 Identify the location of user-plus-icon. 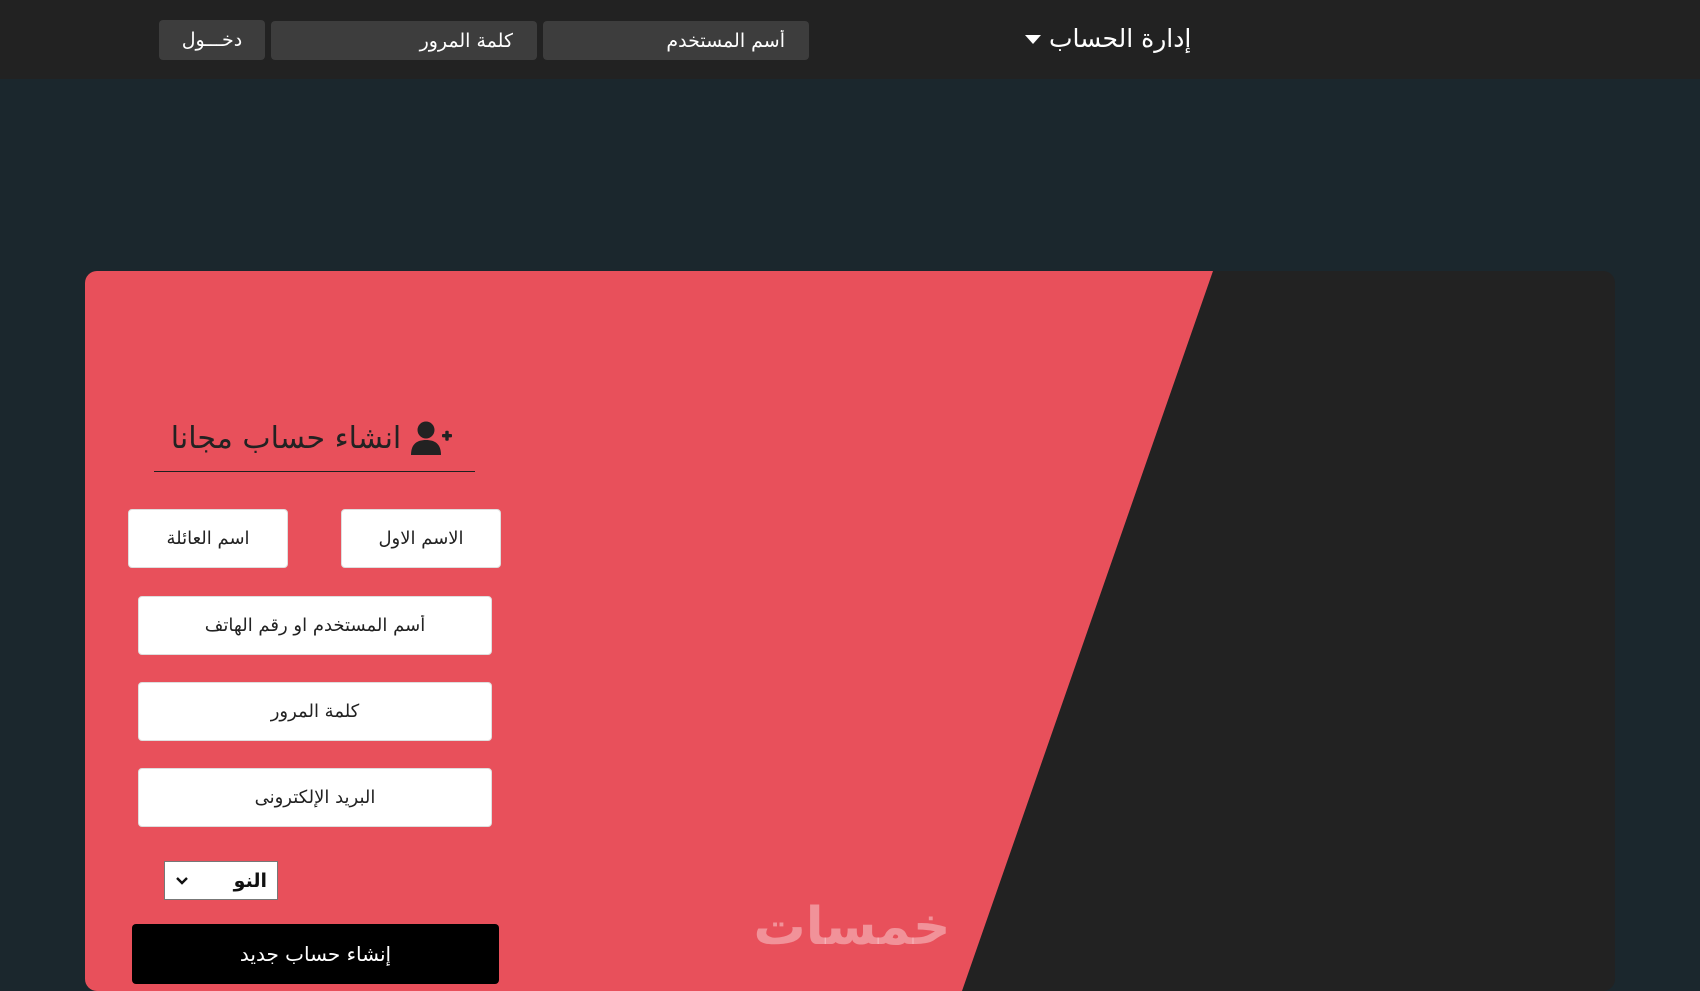
(432, 438).